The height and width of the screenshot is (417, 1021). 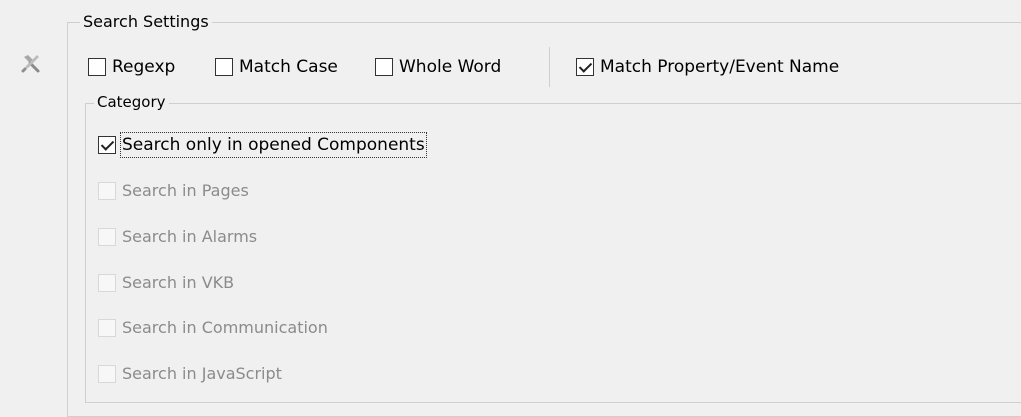 What do you see at coordinates (384, 67) in the screenshot?
I see `whole-word-checkbox` at bounding box center [384, 67].